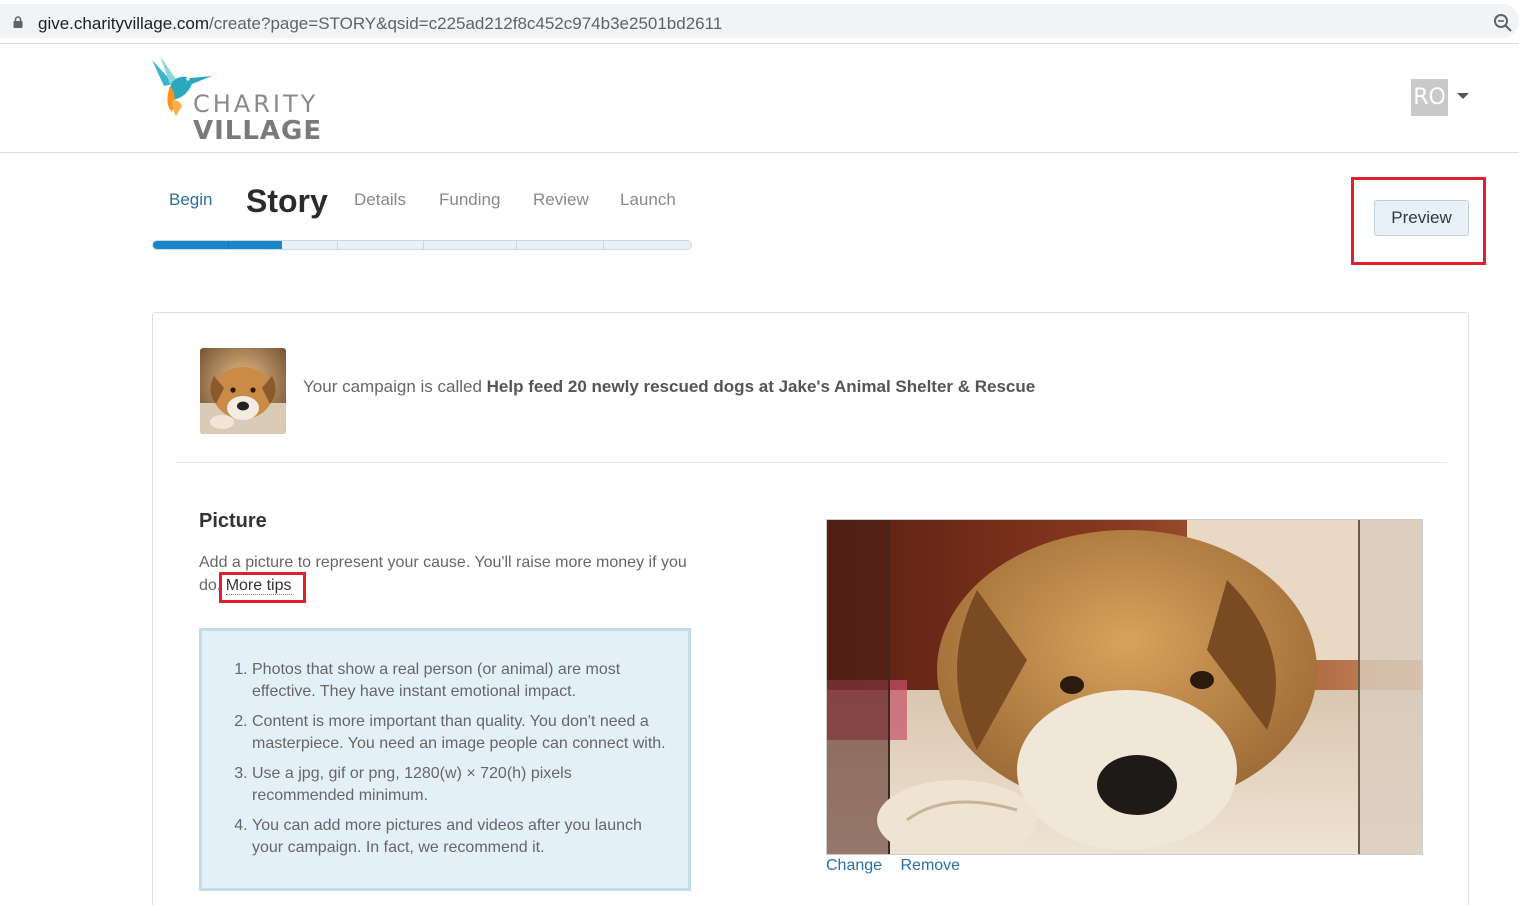  I want to click on user-avatar: RO, so click(1429, 97).